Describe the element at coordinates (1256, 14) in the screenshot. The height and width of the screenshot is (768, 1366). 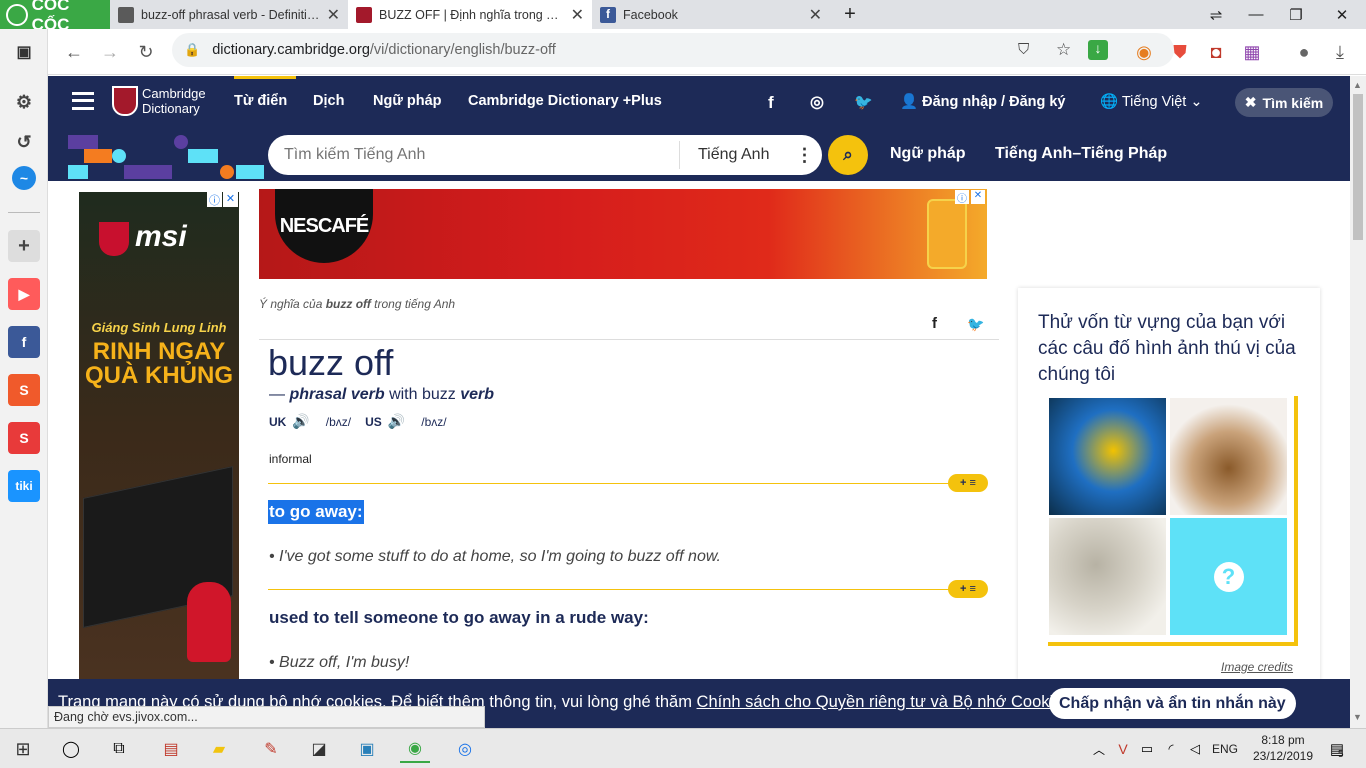
I see `minimize-button: —` at that location.